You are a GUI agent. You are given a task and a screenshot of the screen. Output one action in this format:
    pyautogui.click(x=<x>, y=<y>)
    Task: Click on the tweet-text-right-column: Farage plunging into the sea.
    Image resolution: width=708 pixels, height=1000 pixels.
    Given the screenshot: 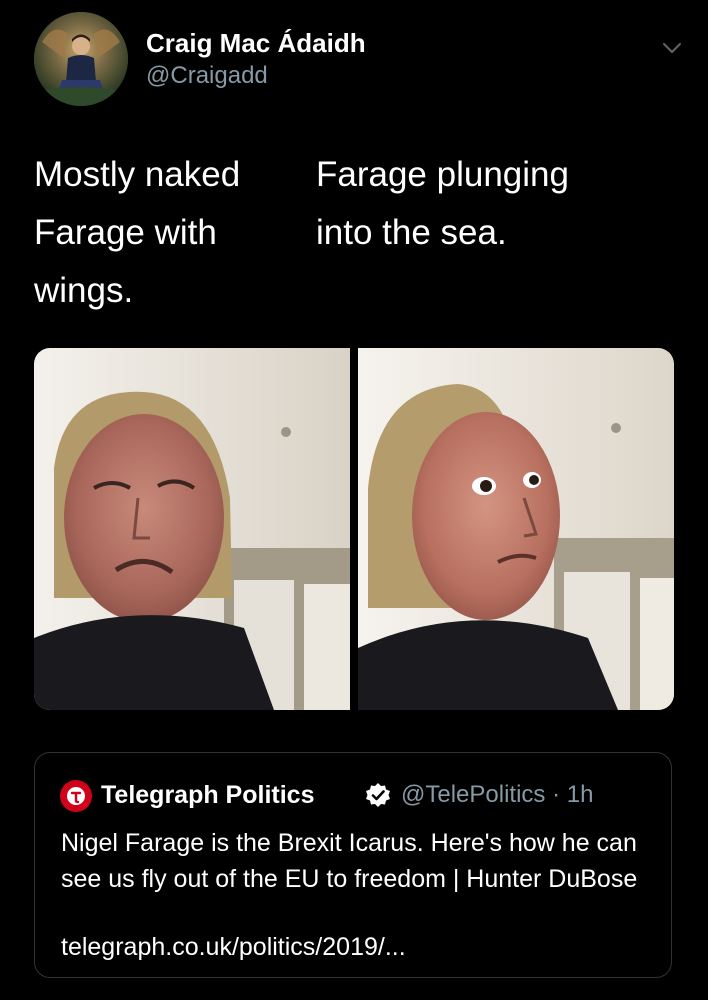 What is the action you would take?
    pyautogui.click(x=466, y=204)
    